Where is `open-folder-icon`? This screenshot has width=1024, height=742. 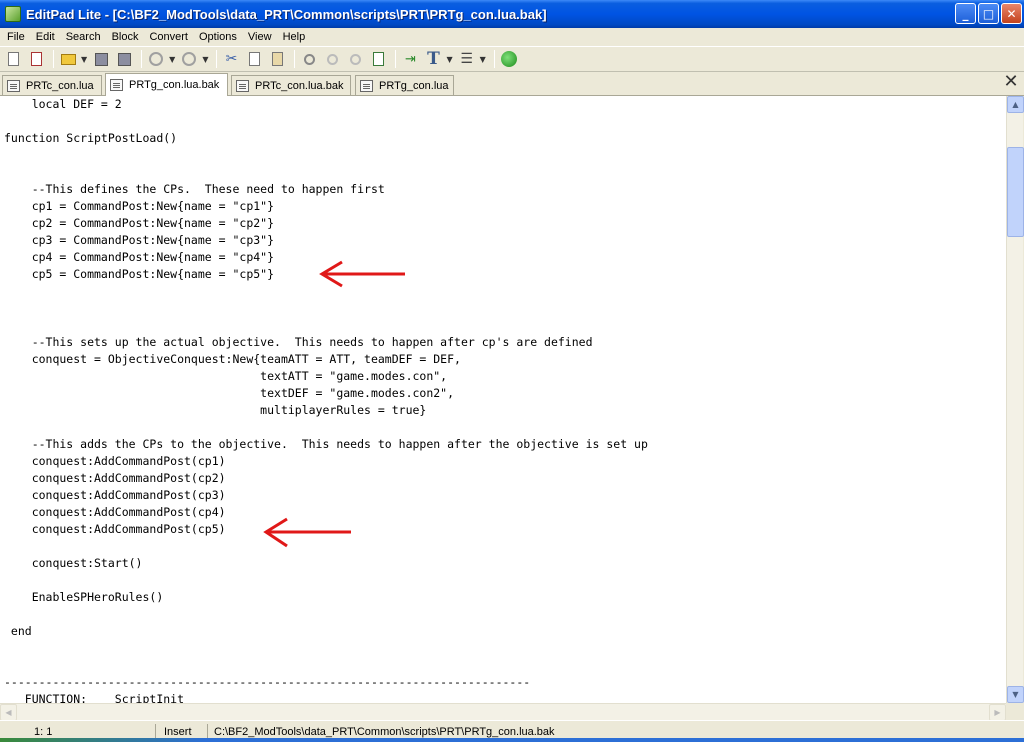
open-folder-icon is located at coordinates (68, 59).